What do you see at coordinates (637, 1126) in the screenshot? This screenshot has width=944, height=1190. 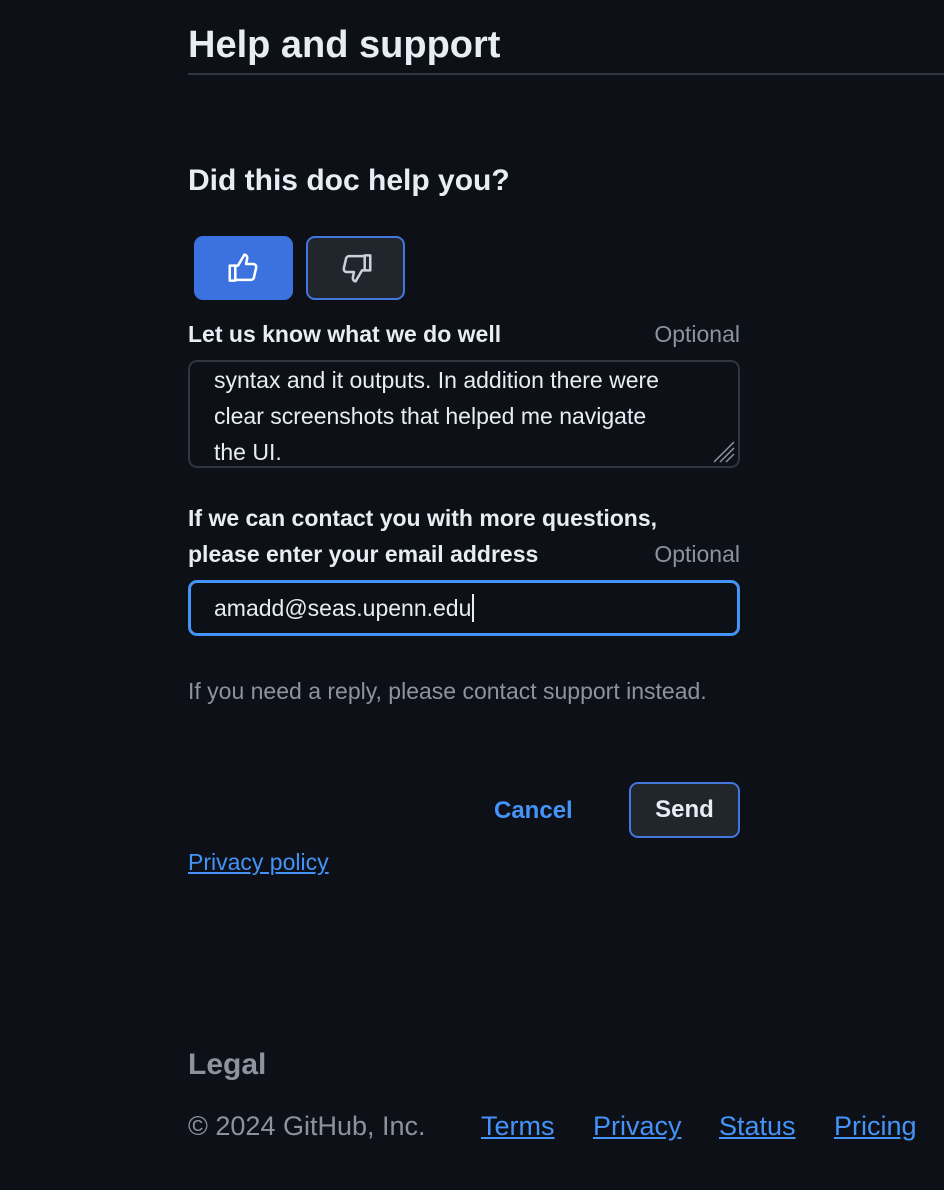 I see `footer-link-privacy: Privacy` at bounding box center [637, 1126].